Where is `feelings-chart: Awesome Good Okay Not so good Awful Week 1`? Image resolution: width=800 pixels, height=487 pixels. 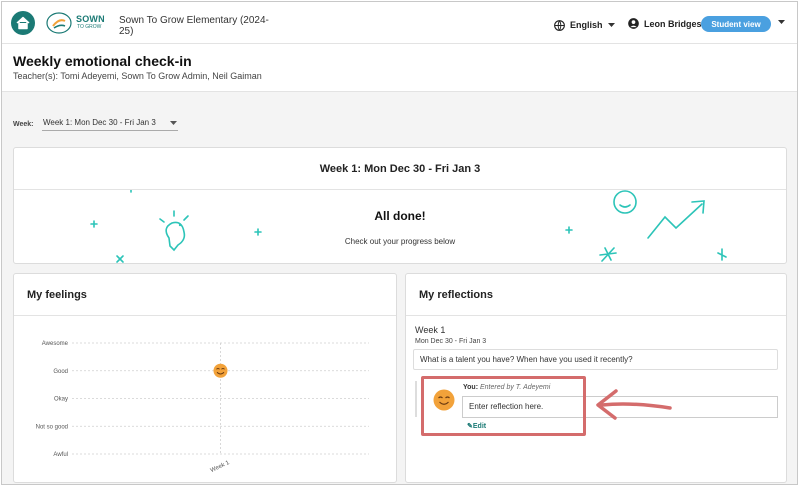
feelings-chart: Awesome Good Okay Not so good Awful Week 1 is located at coordinates (202, 407).